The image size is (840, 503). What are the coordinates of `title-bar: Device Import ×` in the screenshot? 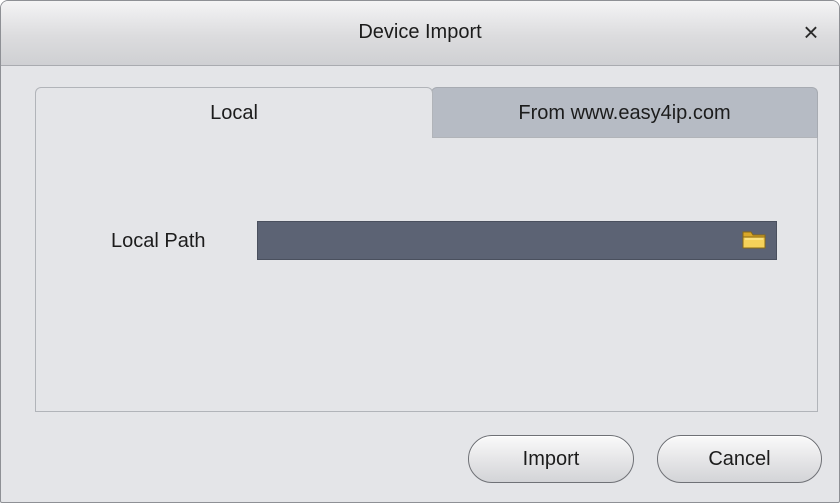 It's located at (420, 33).